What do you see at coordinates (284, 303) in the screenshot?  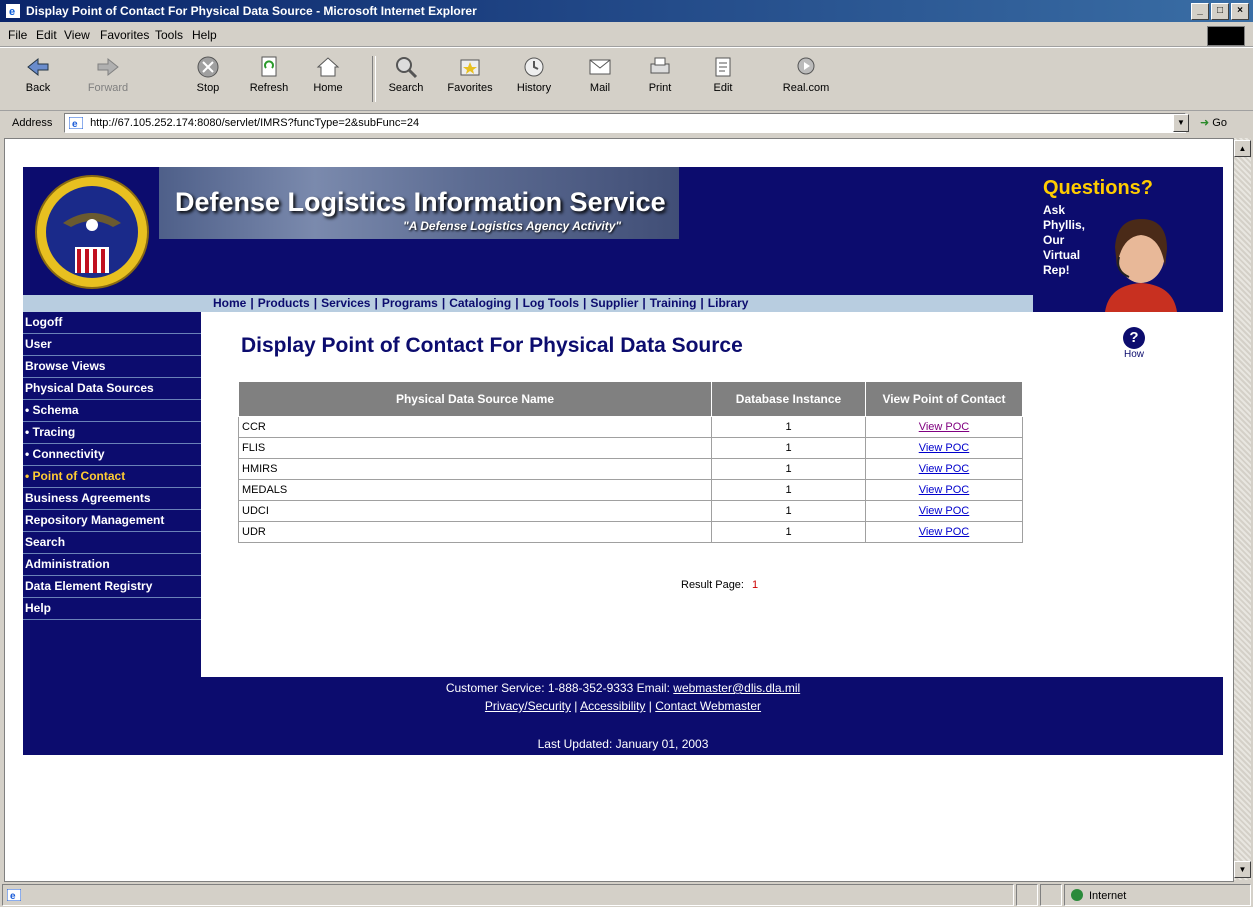 I see `nav-products: Products` at bounding box center [284, 303].